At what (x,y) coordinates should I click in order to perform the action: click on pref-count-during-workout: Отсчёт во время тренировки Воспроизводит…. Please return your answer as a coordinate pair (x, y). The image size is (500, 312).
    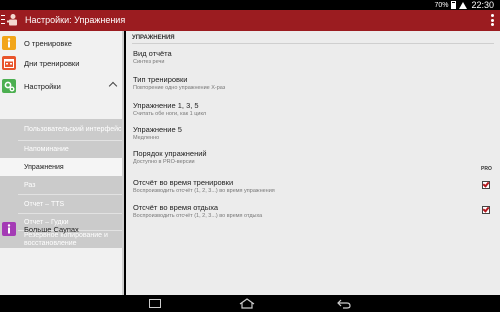
    Looking at the image, I should click on (298, 186).